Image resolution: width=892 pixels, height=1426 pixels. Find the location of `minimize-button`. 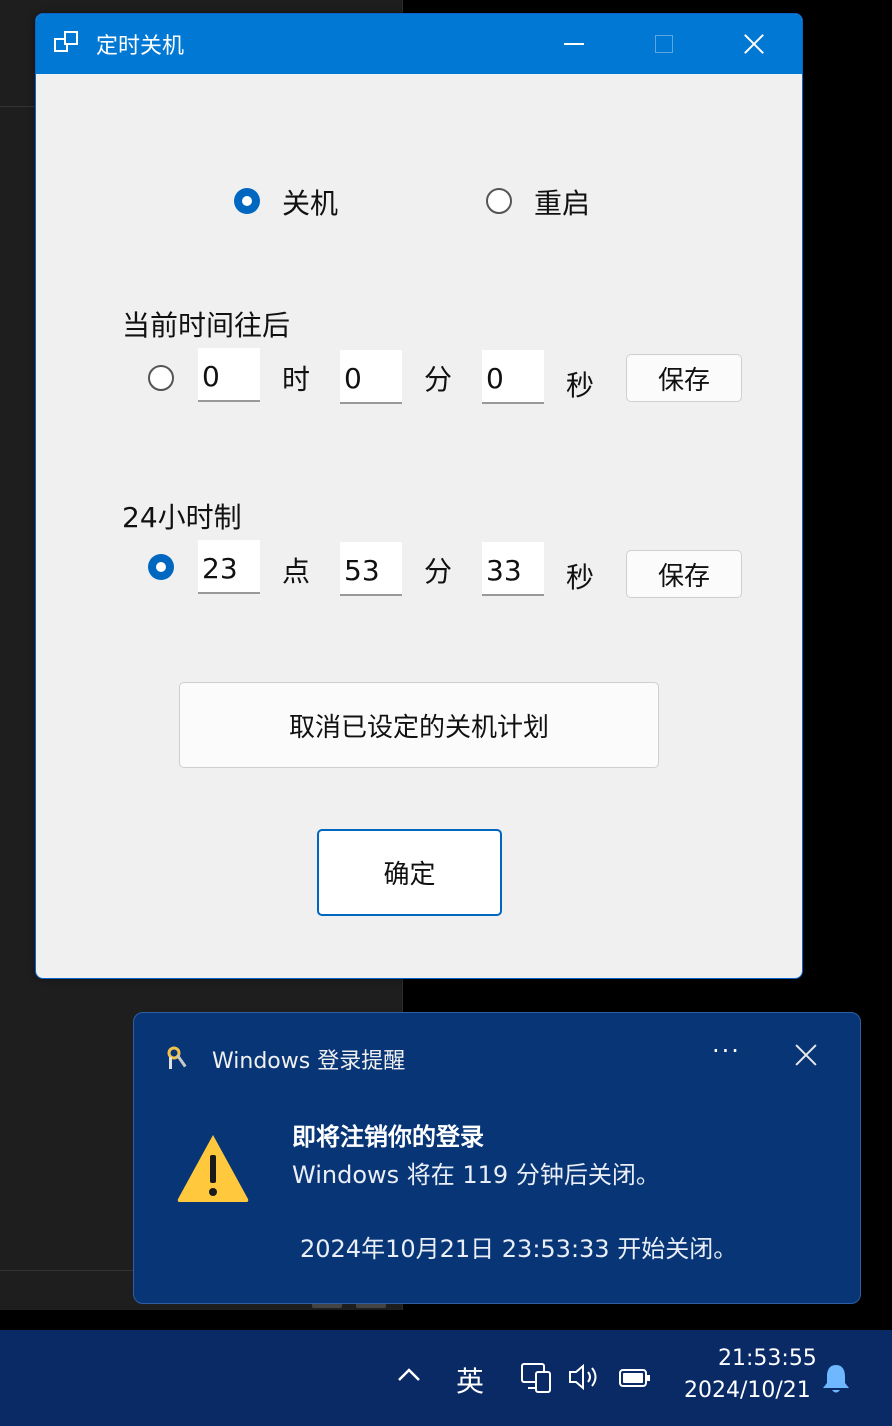

minimize-button is located at coordinates (574, 44).